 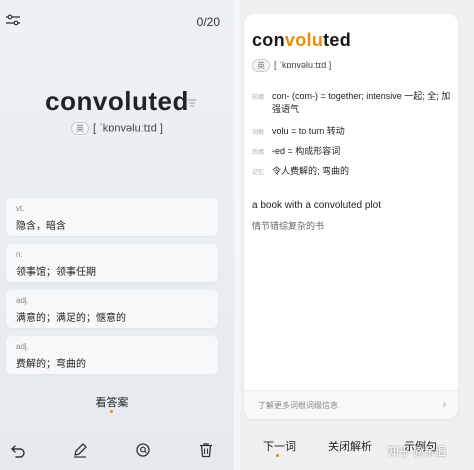 I want to click on settings-icon, so click(x=13, y=20).